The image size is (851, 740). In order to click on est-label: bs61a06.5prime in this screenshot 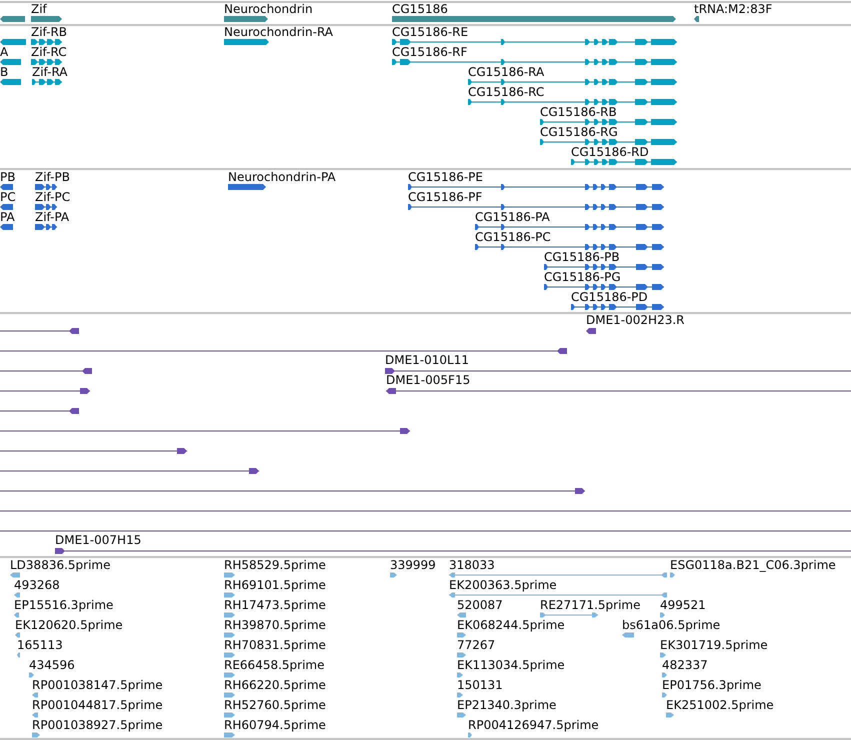, I will do `click(671, 625)`.